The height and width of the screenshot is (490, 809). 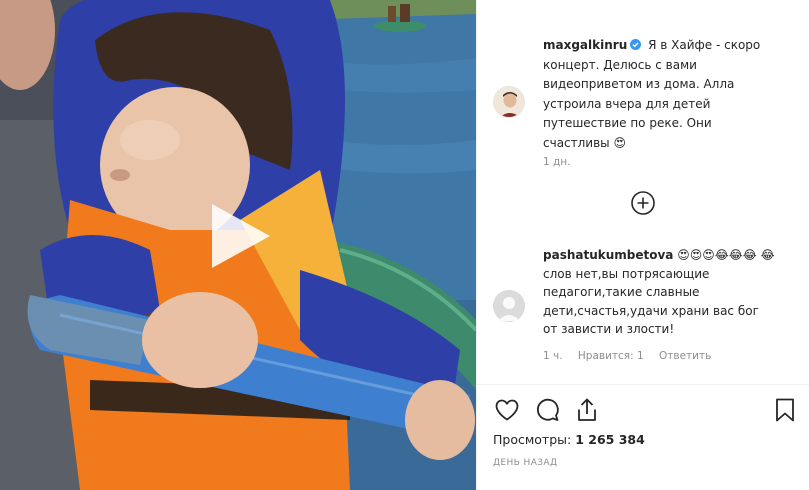 I want to click on post-timestamp: 1 дн., so click(x=556, y=162).